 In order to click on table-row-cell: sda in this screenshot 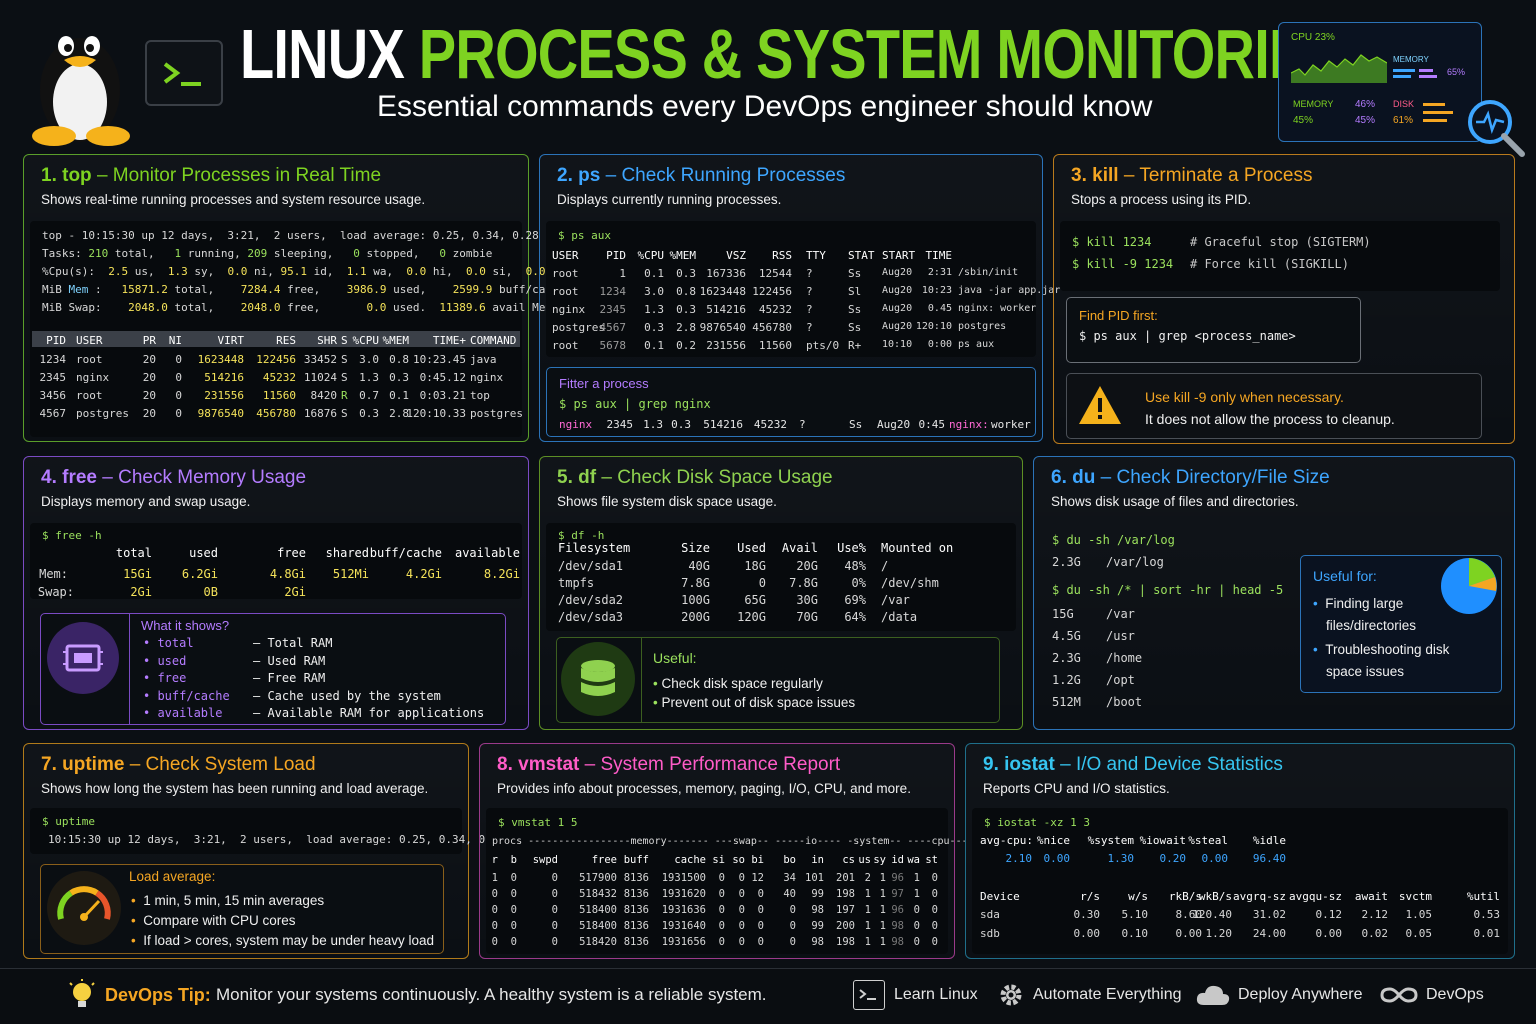, I will do `click(990, 914)`.